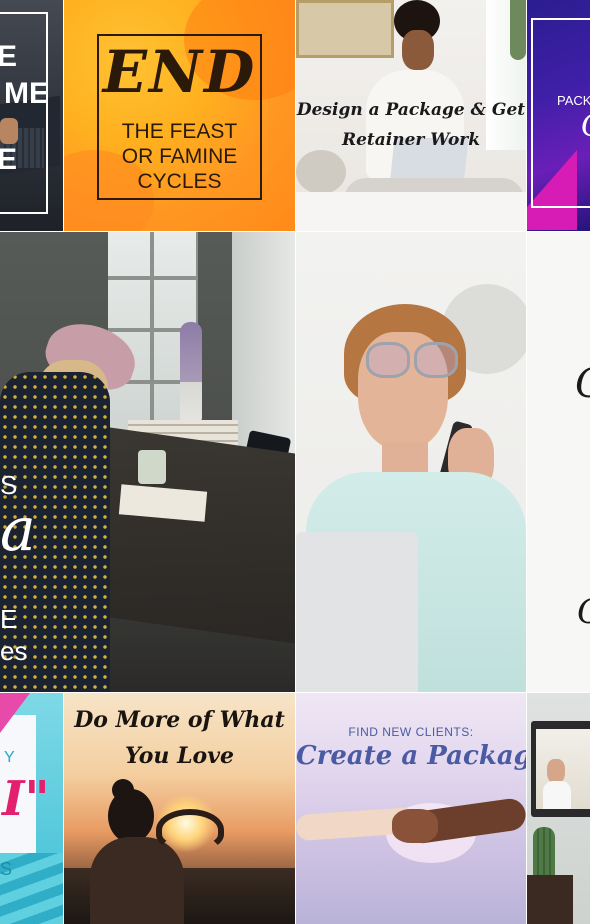  Describe the element at coordinates (179, 720) in the screenshot. I see `tile9-line1: Do More of What` at that location.